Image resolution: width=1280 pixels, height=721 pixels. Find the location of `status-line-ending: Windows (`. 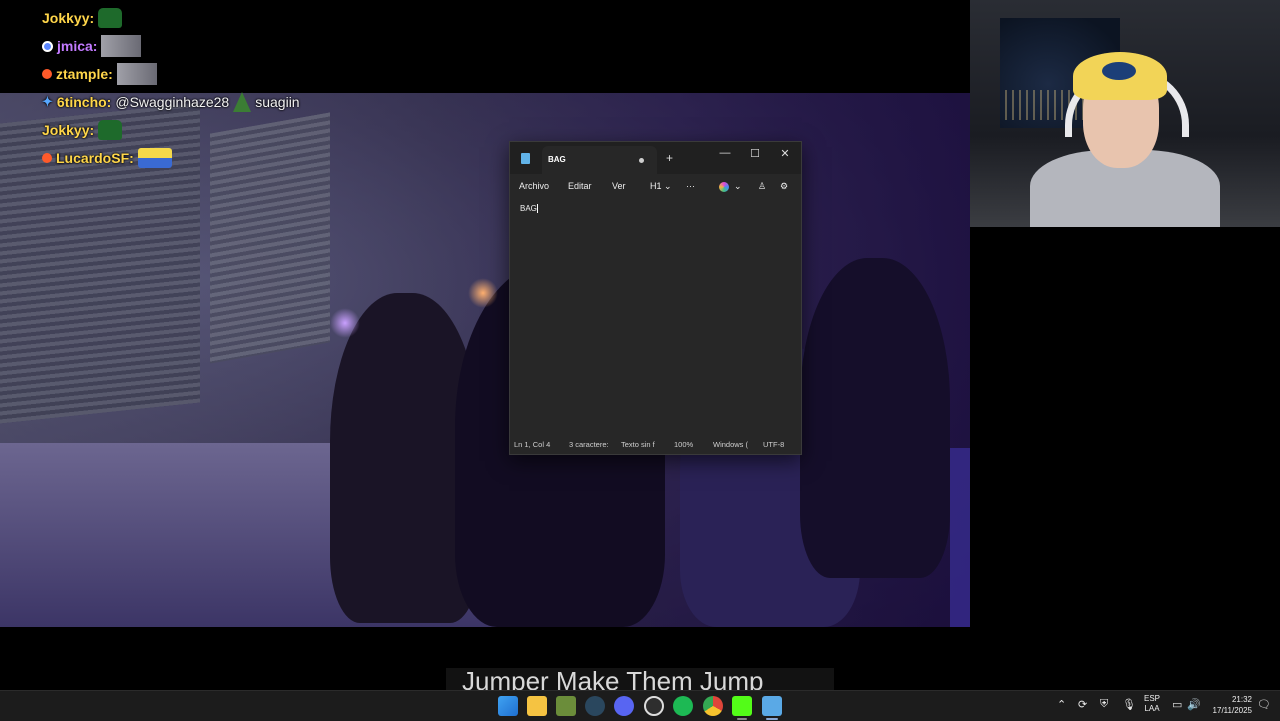

status-line-ending: Windows ( is located at coordinates (730, 444).